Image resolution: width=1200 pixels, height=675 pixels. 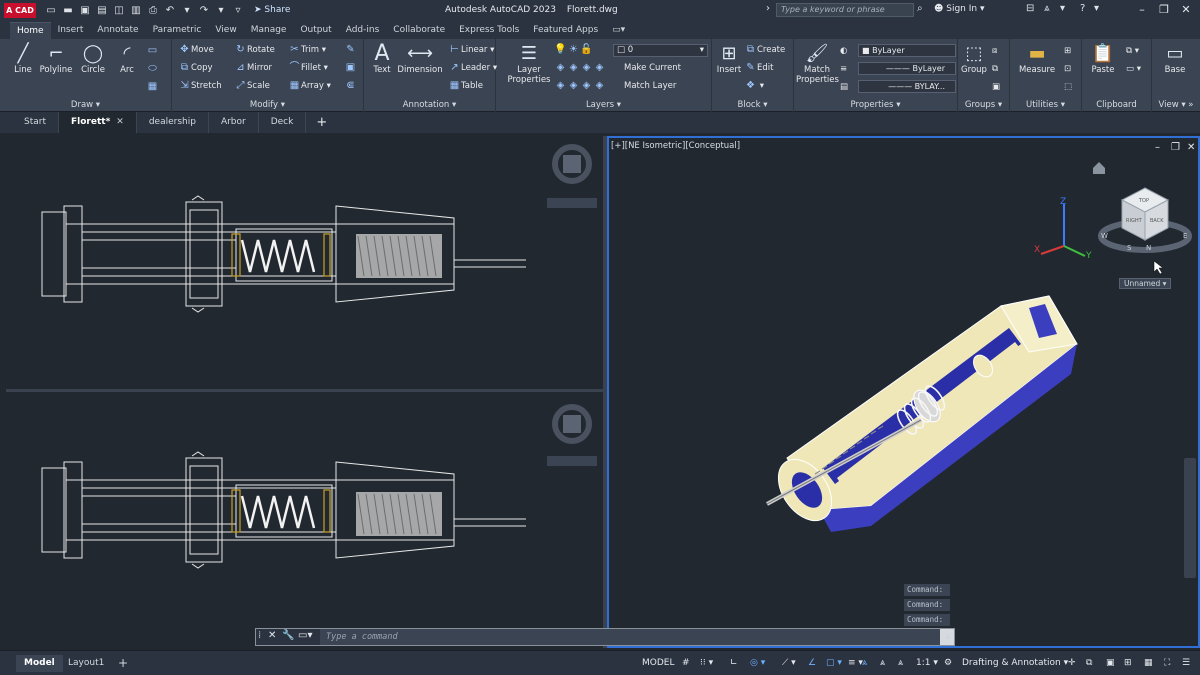 What do you see at coordinates (758, 68) in the screenshot?
I see `edit-block-button: ✎ Edit` at bounding box center [758, 68].